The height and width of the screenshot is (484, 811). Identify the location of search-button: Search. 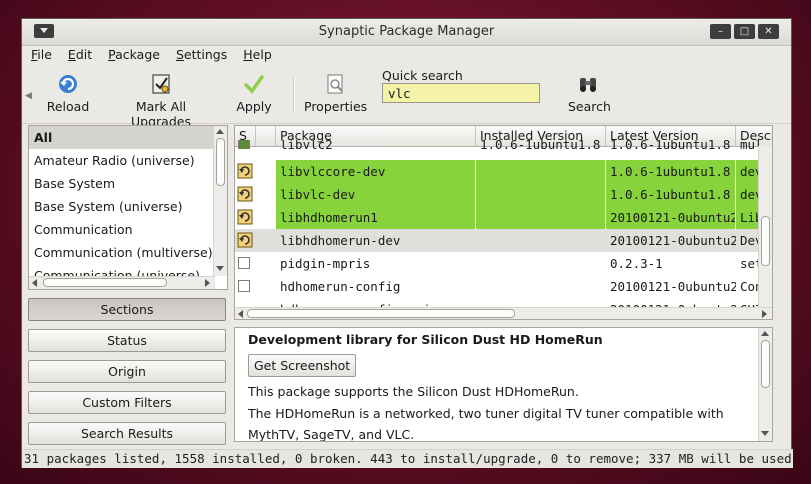
(589, 93).